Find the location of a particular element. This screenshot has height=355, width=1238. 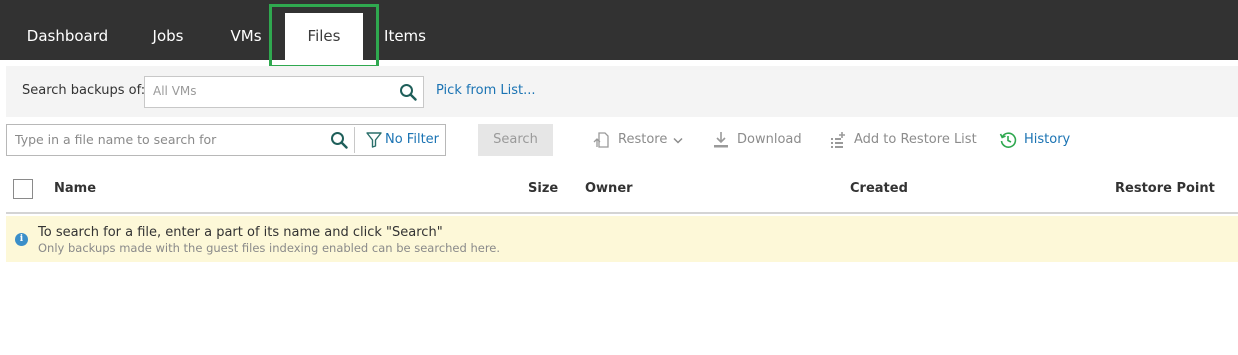

tab-jobs: Jobs is located at coordinates (168, 36).